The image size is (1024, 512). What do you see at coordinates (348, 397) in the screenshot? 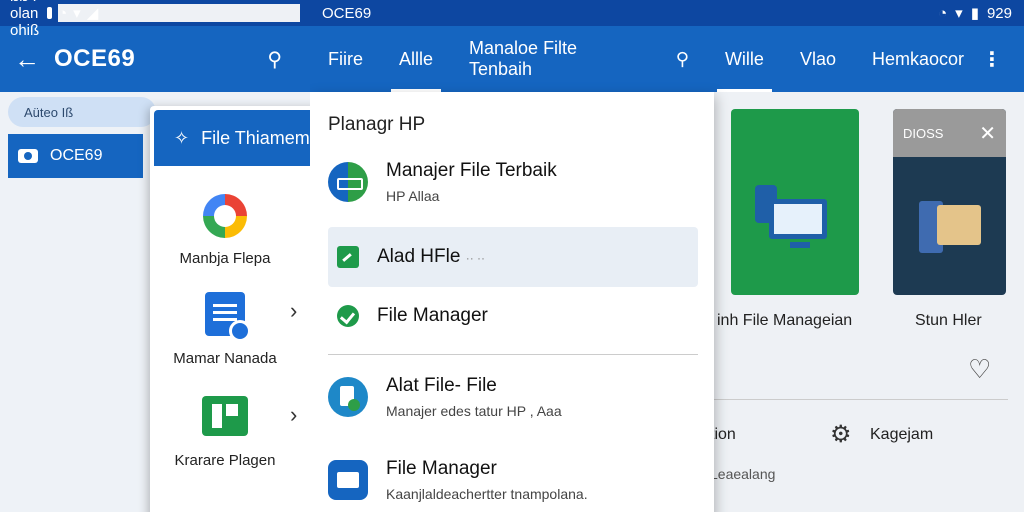
I see `file-tool-icon` at bounding box center [348, 397].